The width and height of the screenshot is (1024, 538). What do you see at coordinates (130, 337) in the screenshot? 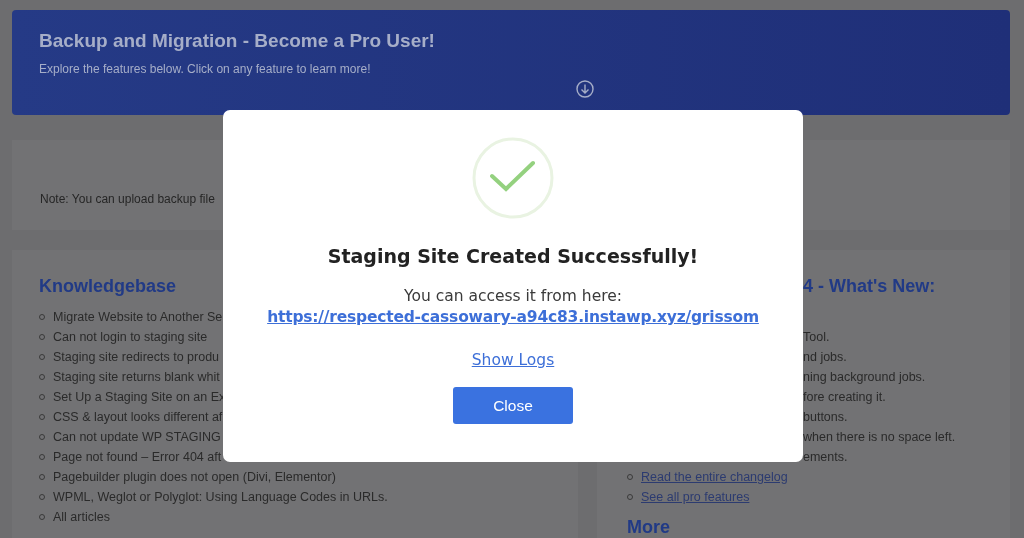
I see `article-link: Can not login to staging site` at bounding box center [130, 337].